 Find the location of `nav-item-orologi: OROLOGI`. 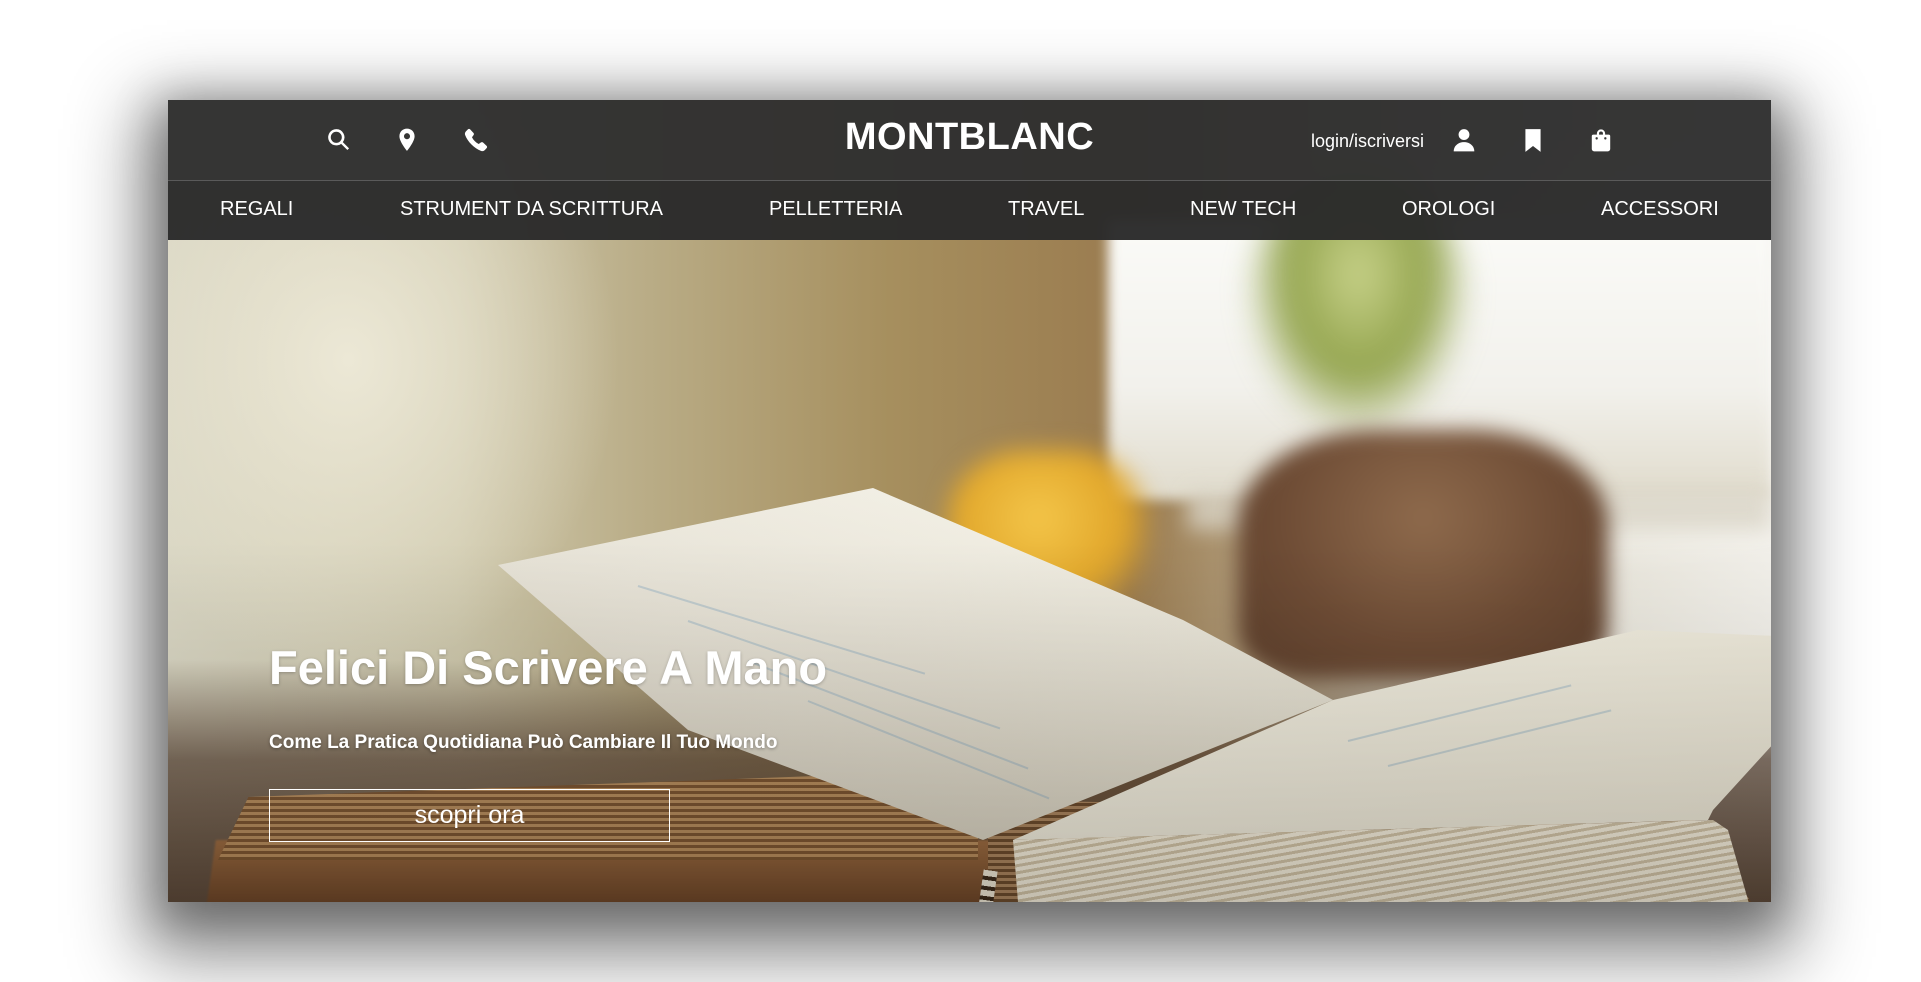

nav-item-orologi: OROLOGI is located at coordinates (1448, 209).